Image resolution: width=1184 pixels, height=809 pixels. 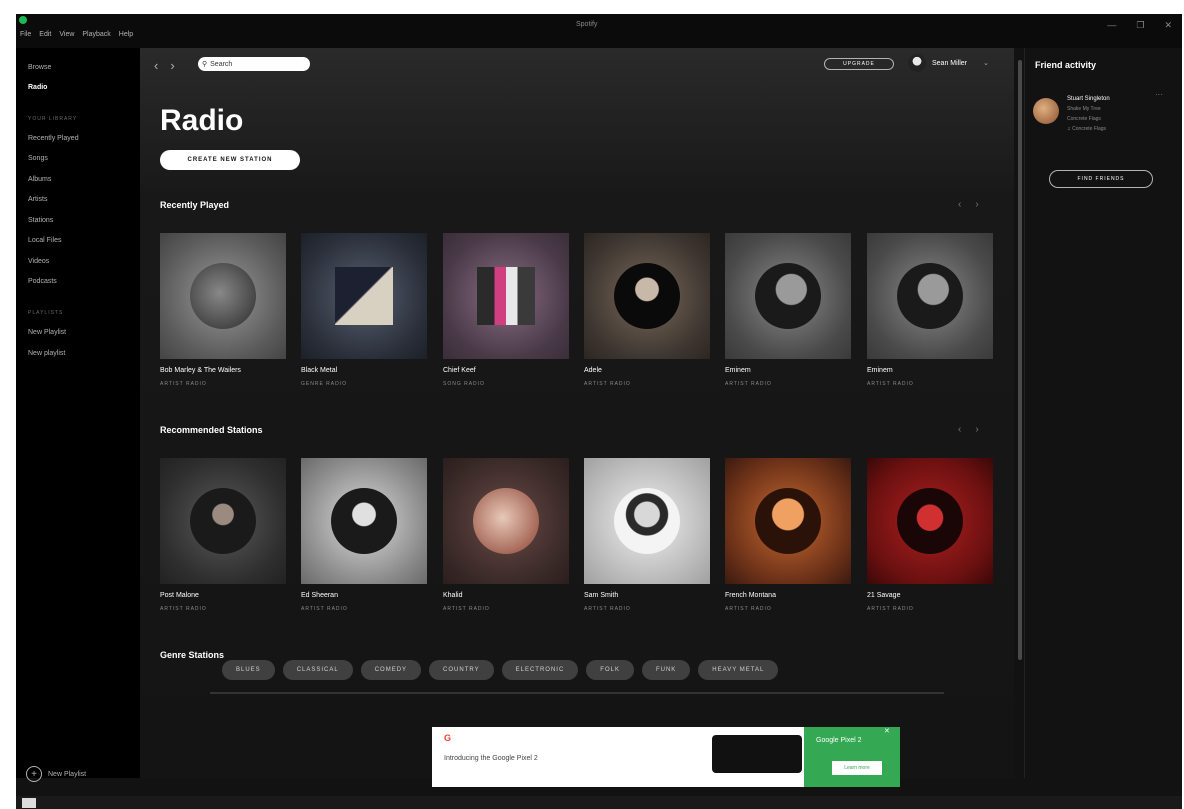 I want to click on upgrade-button: UPGRADE, so click(x=859, y=64).